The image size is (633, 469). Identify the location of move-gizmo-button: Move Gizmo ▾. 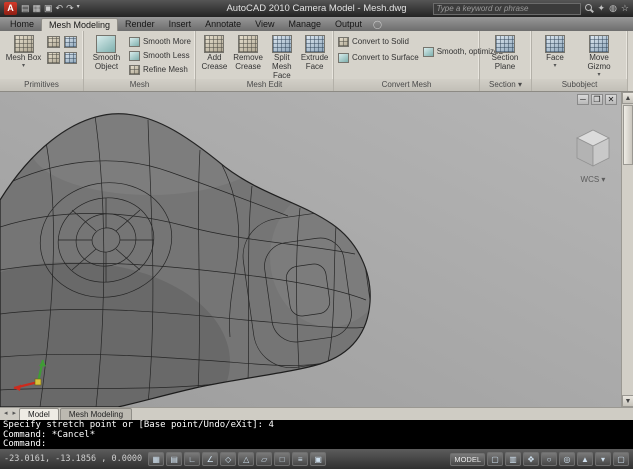
(599, 55).